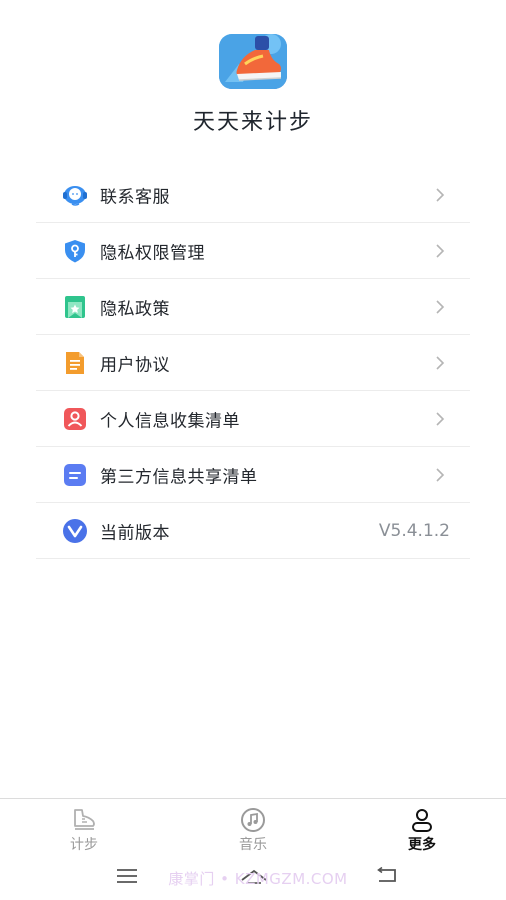  I want to click on person-icon, so click(422, 820).